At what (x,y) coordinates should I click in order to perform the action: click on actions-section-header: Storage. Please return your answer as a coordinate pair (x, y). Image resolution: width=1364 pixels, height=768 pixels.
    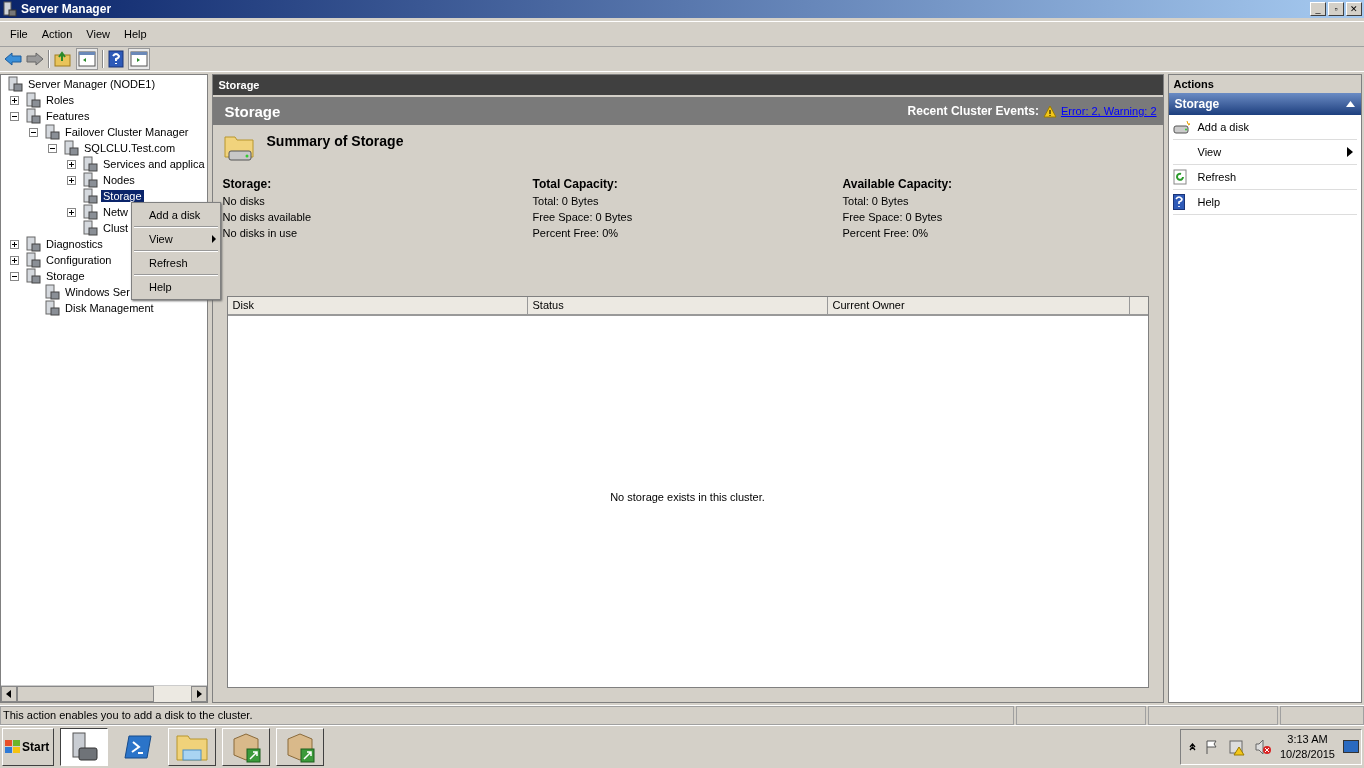
    Looking at the image, I should click on (1197, 104).